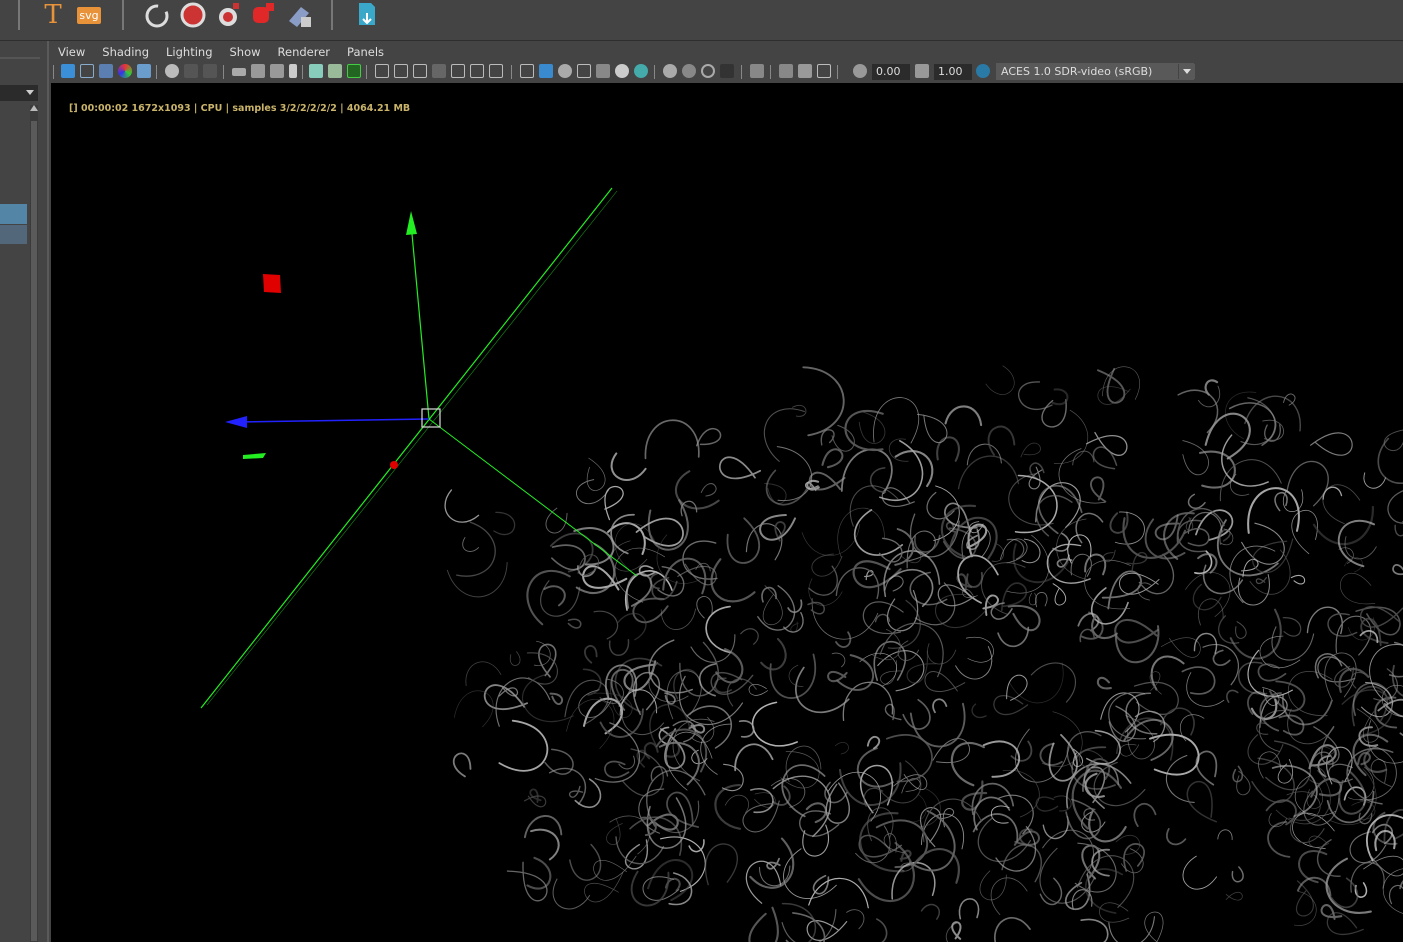 The image size is (1403, 942). I want to click on menu-view: View, so click(71, 52).